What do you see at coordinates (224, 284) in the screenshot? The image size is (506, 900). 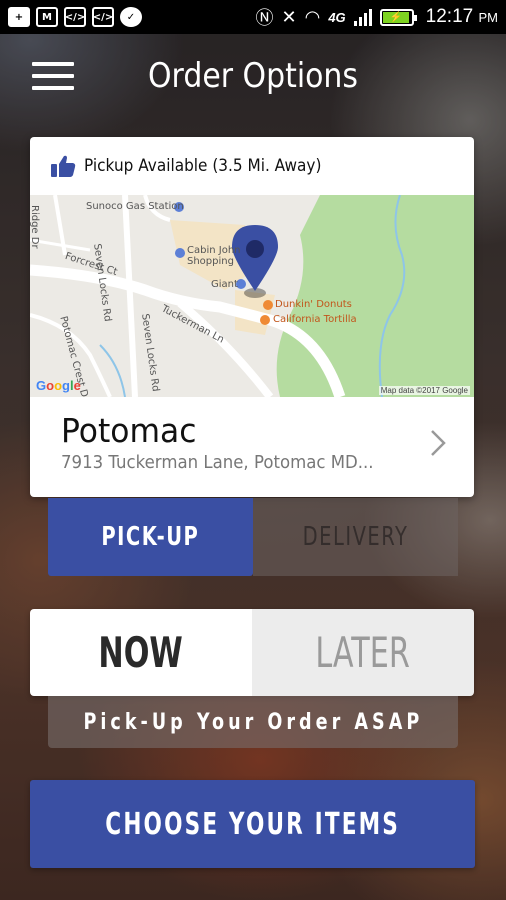 I see `map-label-giant: Giant` at bounding box center [224, 284].